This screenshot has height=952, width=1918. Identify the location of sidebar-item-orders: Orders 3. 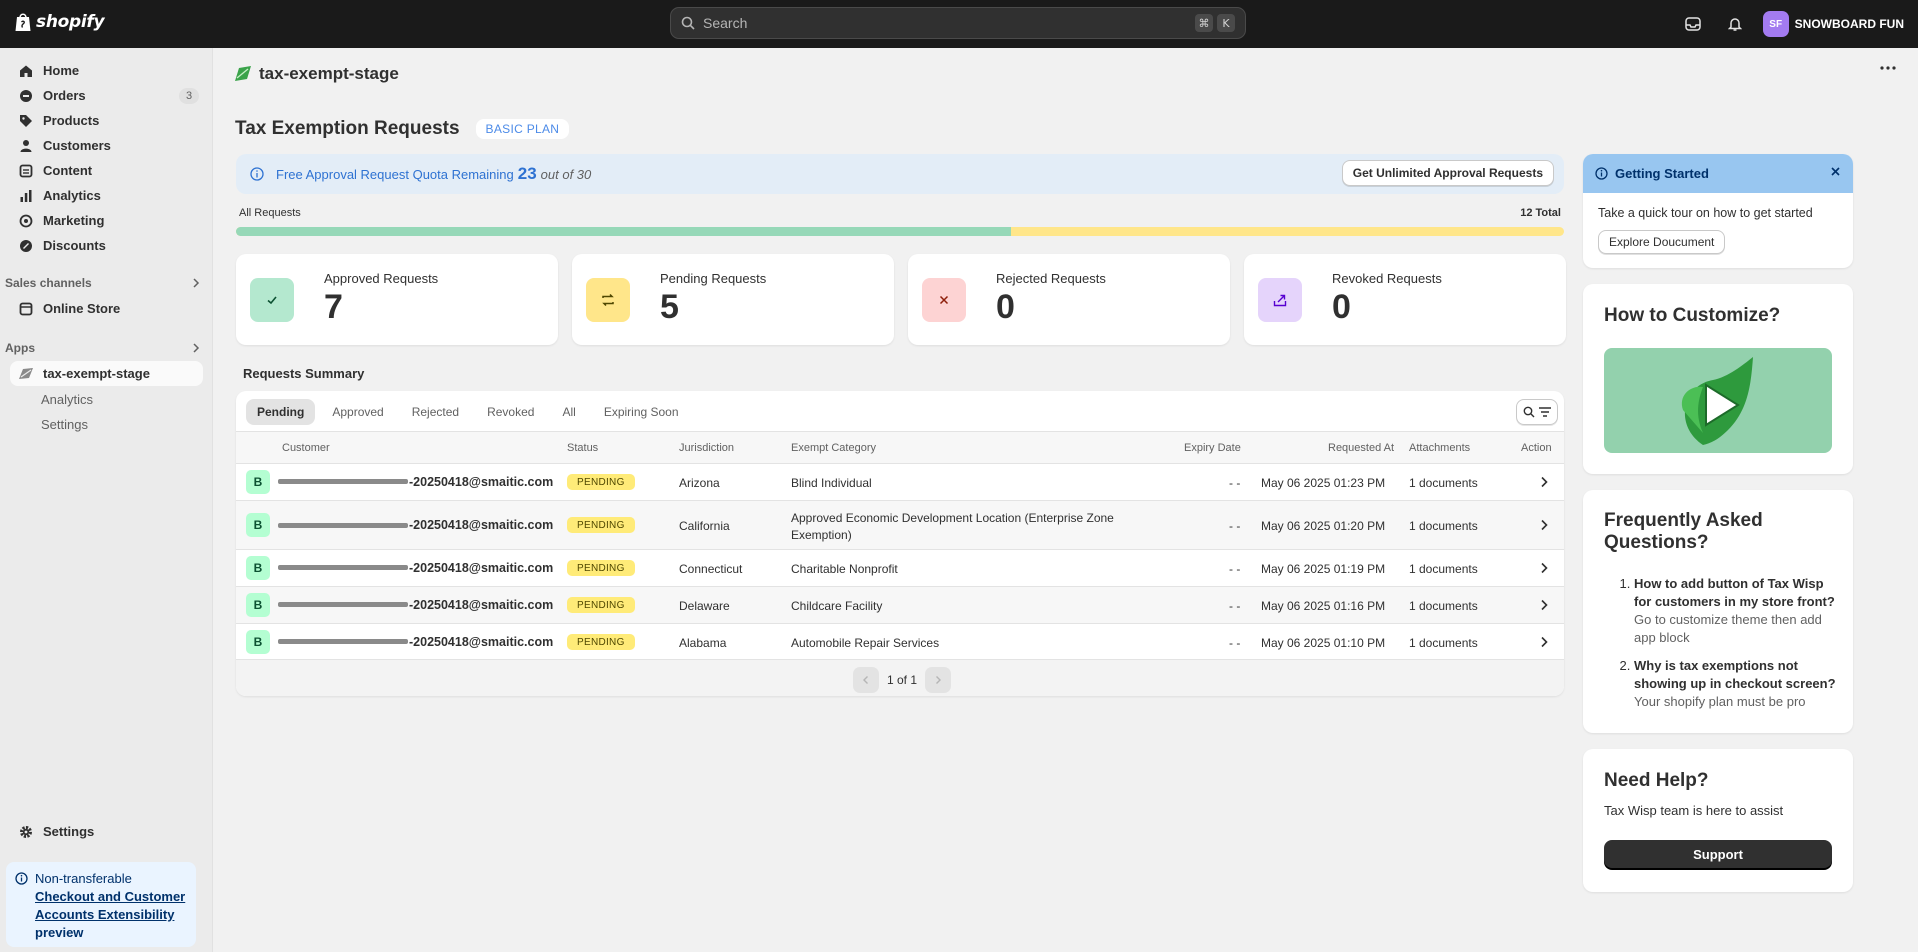
(106, 95).